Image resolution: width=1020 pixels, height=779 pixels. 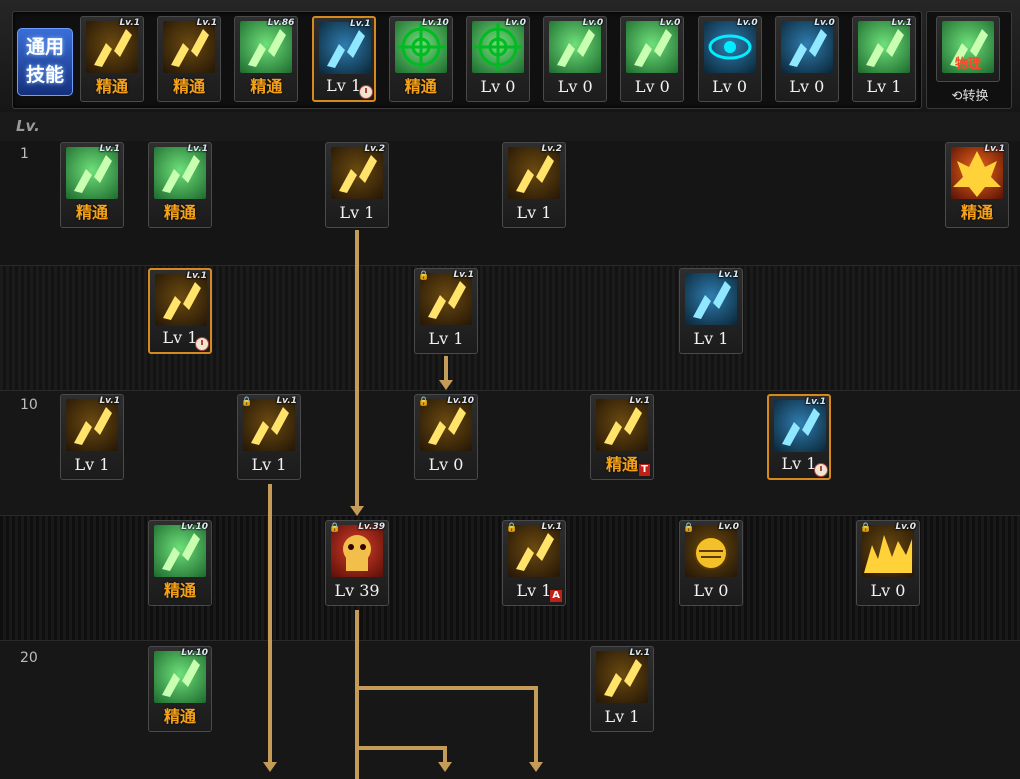 I want to click on skill-node-shatter-burst: Lv.1 Lv 1, so click(x=180, y=311).